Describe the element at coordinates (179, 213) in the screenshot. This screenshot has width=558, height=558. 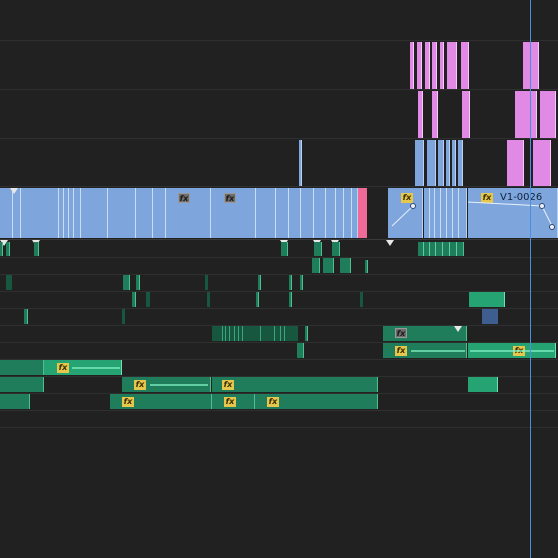
I see `video-clip-v1: fx fx` at that location.